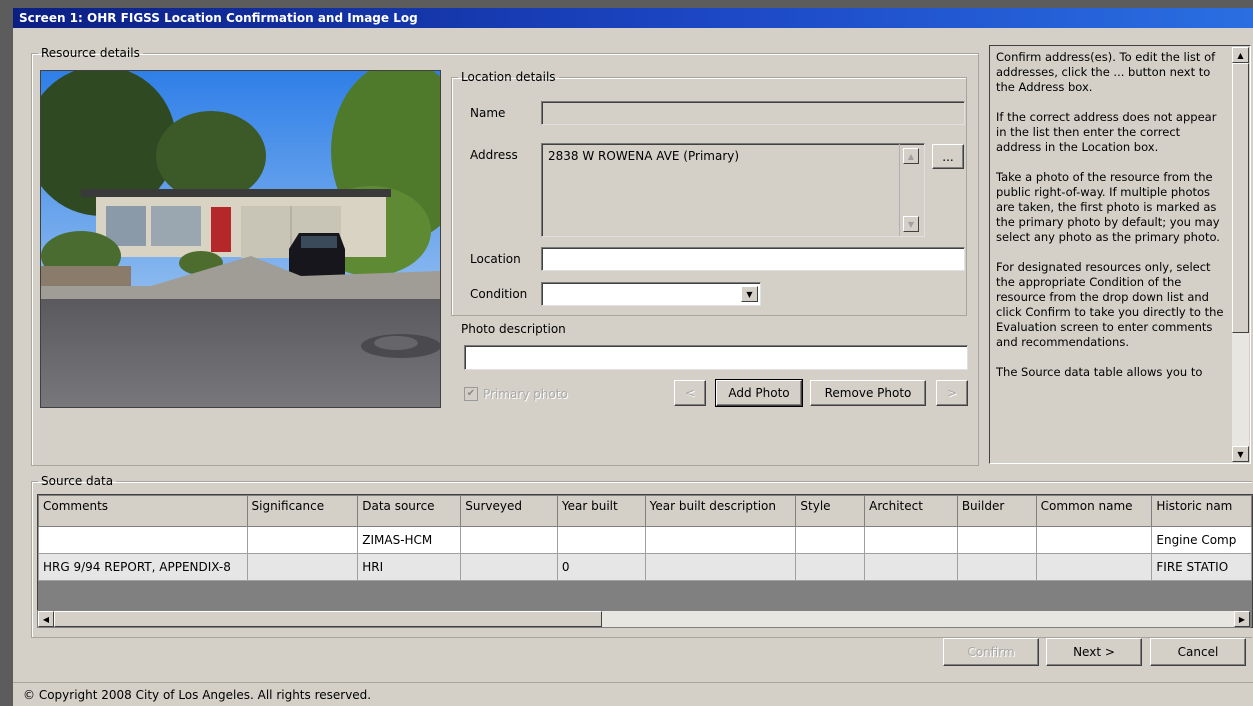 The height and width of the screenshot is (706, 1253). What do you see at coordinates (749, 294) in the screenshot?
I see `chevron-down-icon: ▼` at bounding box center [749, 294].